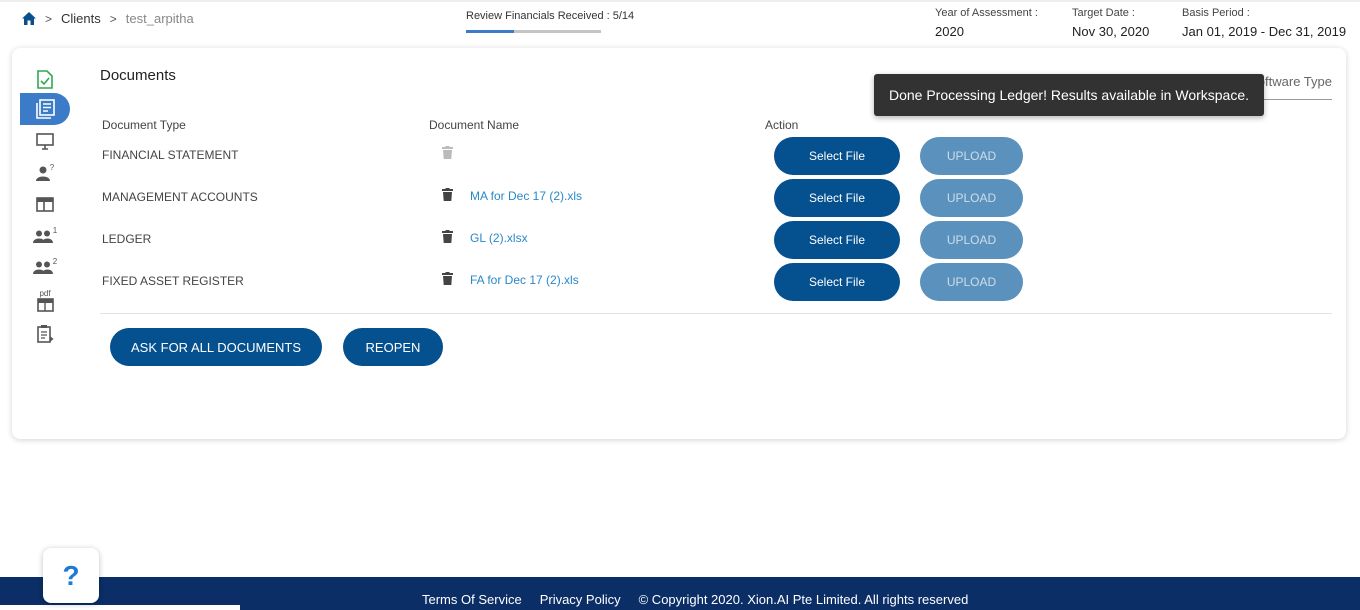 This screenshot has width=1360, height=610. I want to click on terms-of-service-link: Terms Of Service, so click(472, 599).